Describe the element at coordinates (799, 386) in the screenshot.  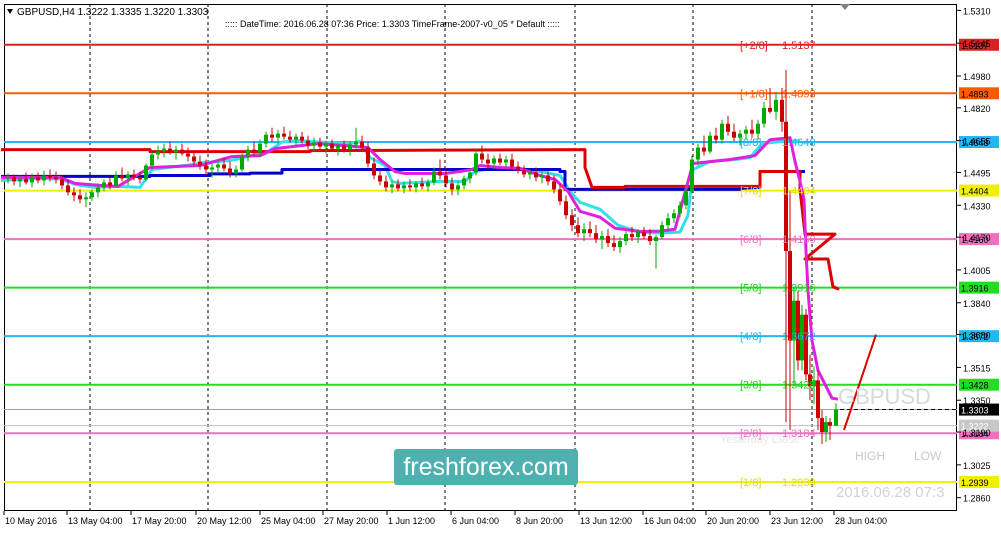
I see `murray-level-value: 1.3428` at that location.